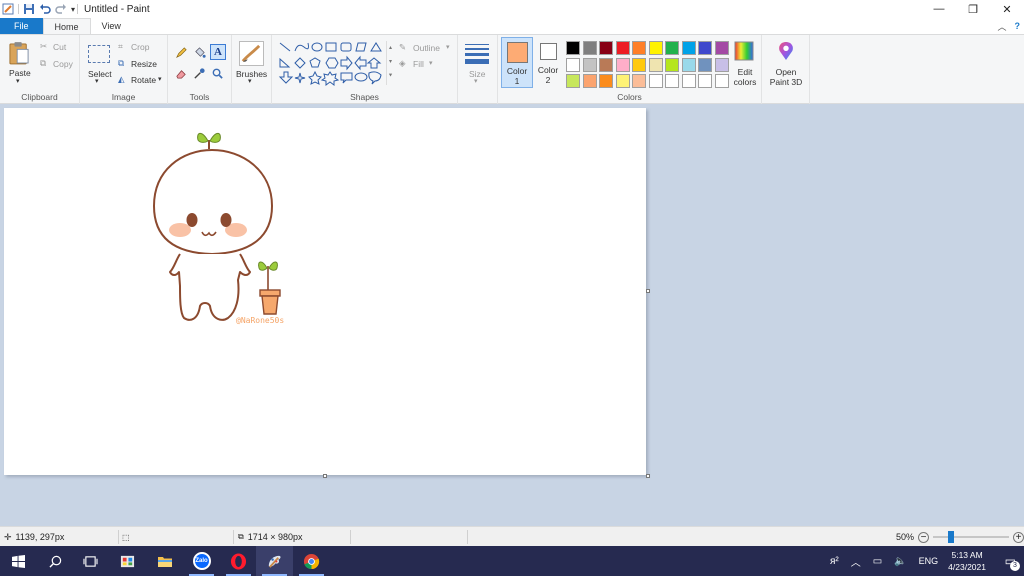 The image size is (1024, 576). Describe the element at coordinates (333, 65) in the screenshot. I see `shapes-gallery-icon` at that location.